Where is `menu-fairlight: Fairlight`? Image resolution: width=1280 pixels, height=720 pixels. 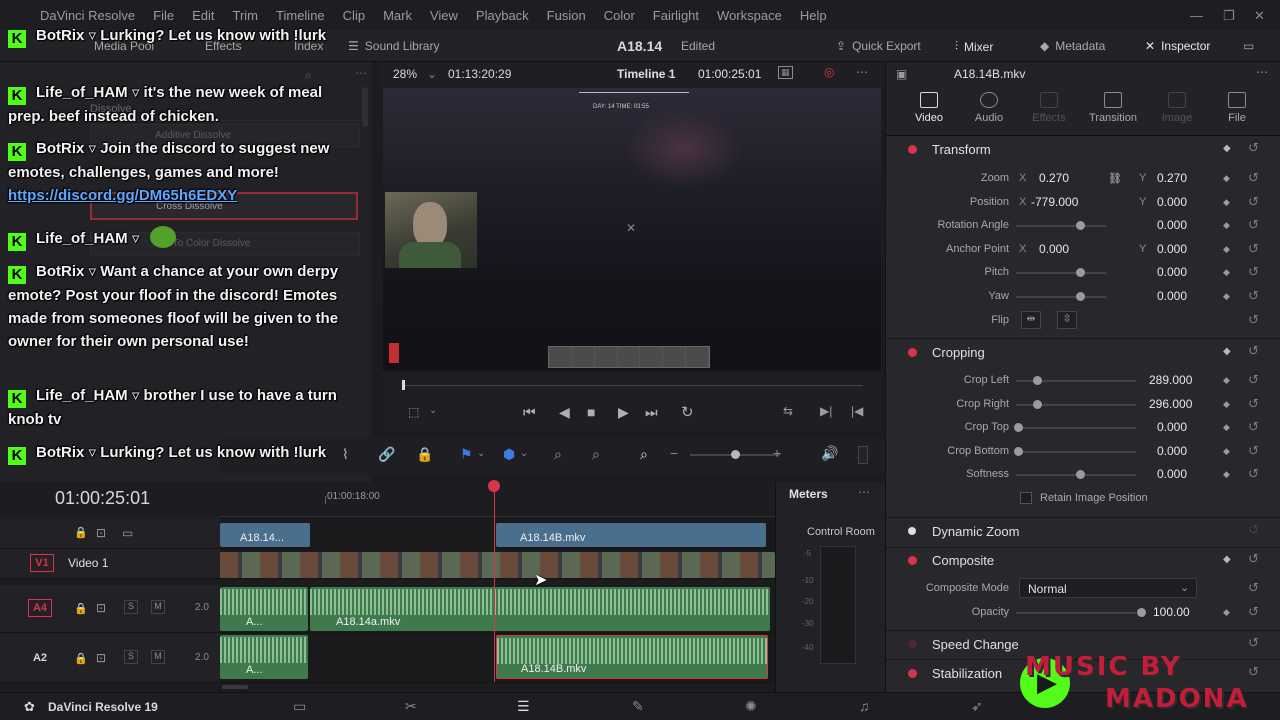
menu-fairlight: Fairlight is located at coordinates (676, 15).